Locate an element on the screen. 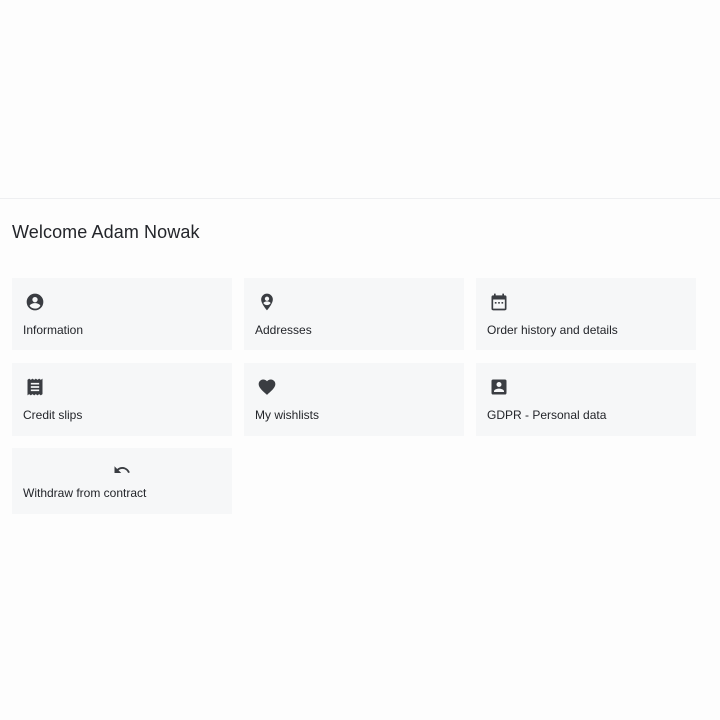  tile-order-history: Order history and details is located at coordinates (586, 314).